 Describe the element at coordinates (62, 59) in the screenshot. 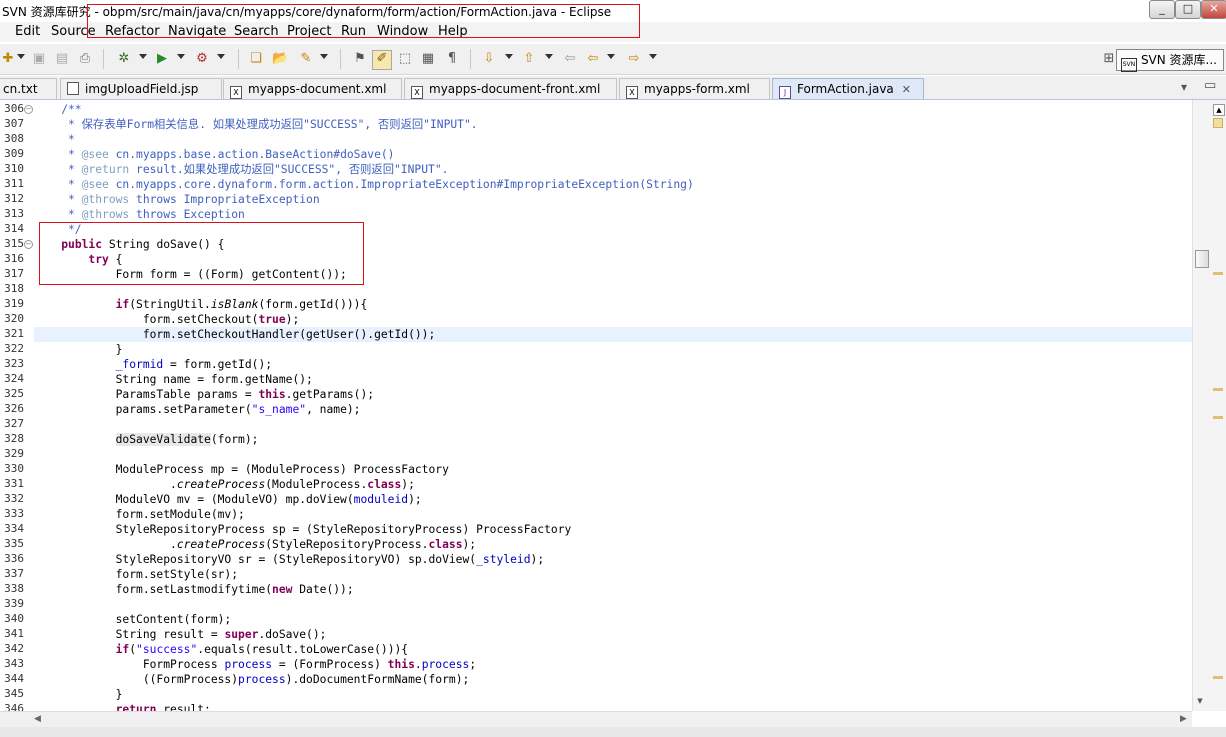

I see `save-all-icon: ▤` at that location.